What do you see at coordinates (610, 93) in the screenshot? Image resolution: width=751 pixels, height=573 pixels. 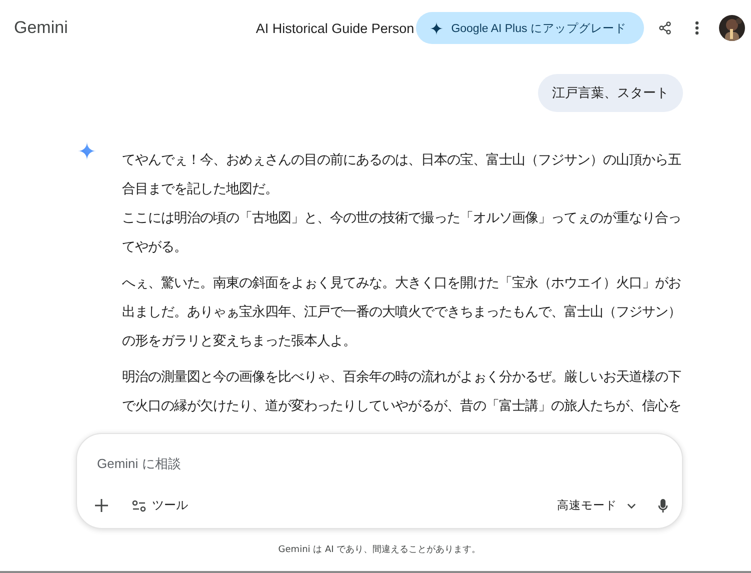 I see `user-message: 江戸言葉、スタート` at bounding box center [610, 93].